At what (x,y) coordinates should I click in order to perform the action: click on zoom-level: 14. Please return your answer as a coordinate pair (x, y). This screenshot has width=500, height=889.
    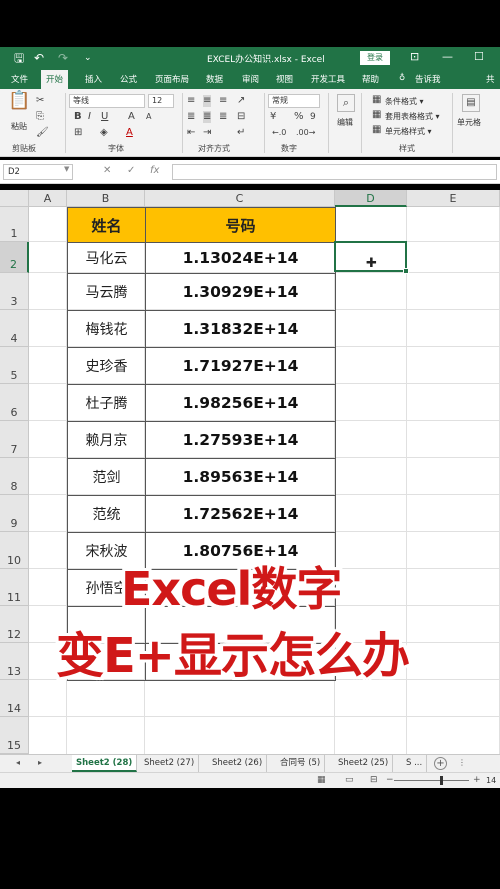
    Looking at the image, I should click on (491, 780).